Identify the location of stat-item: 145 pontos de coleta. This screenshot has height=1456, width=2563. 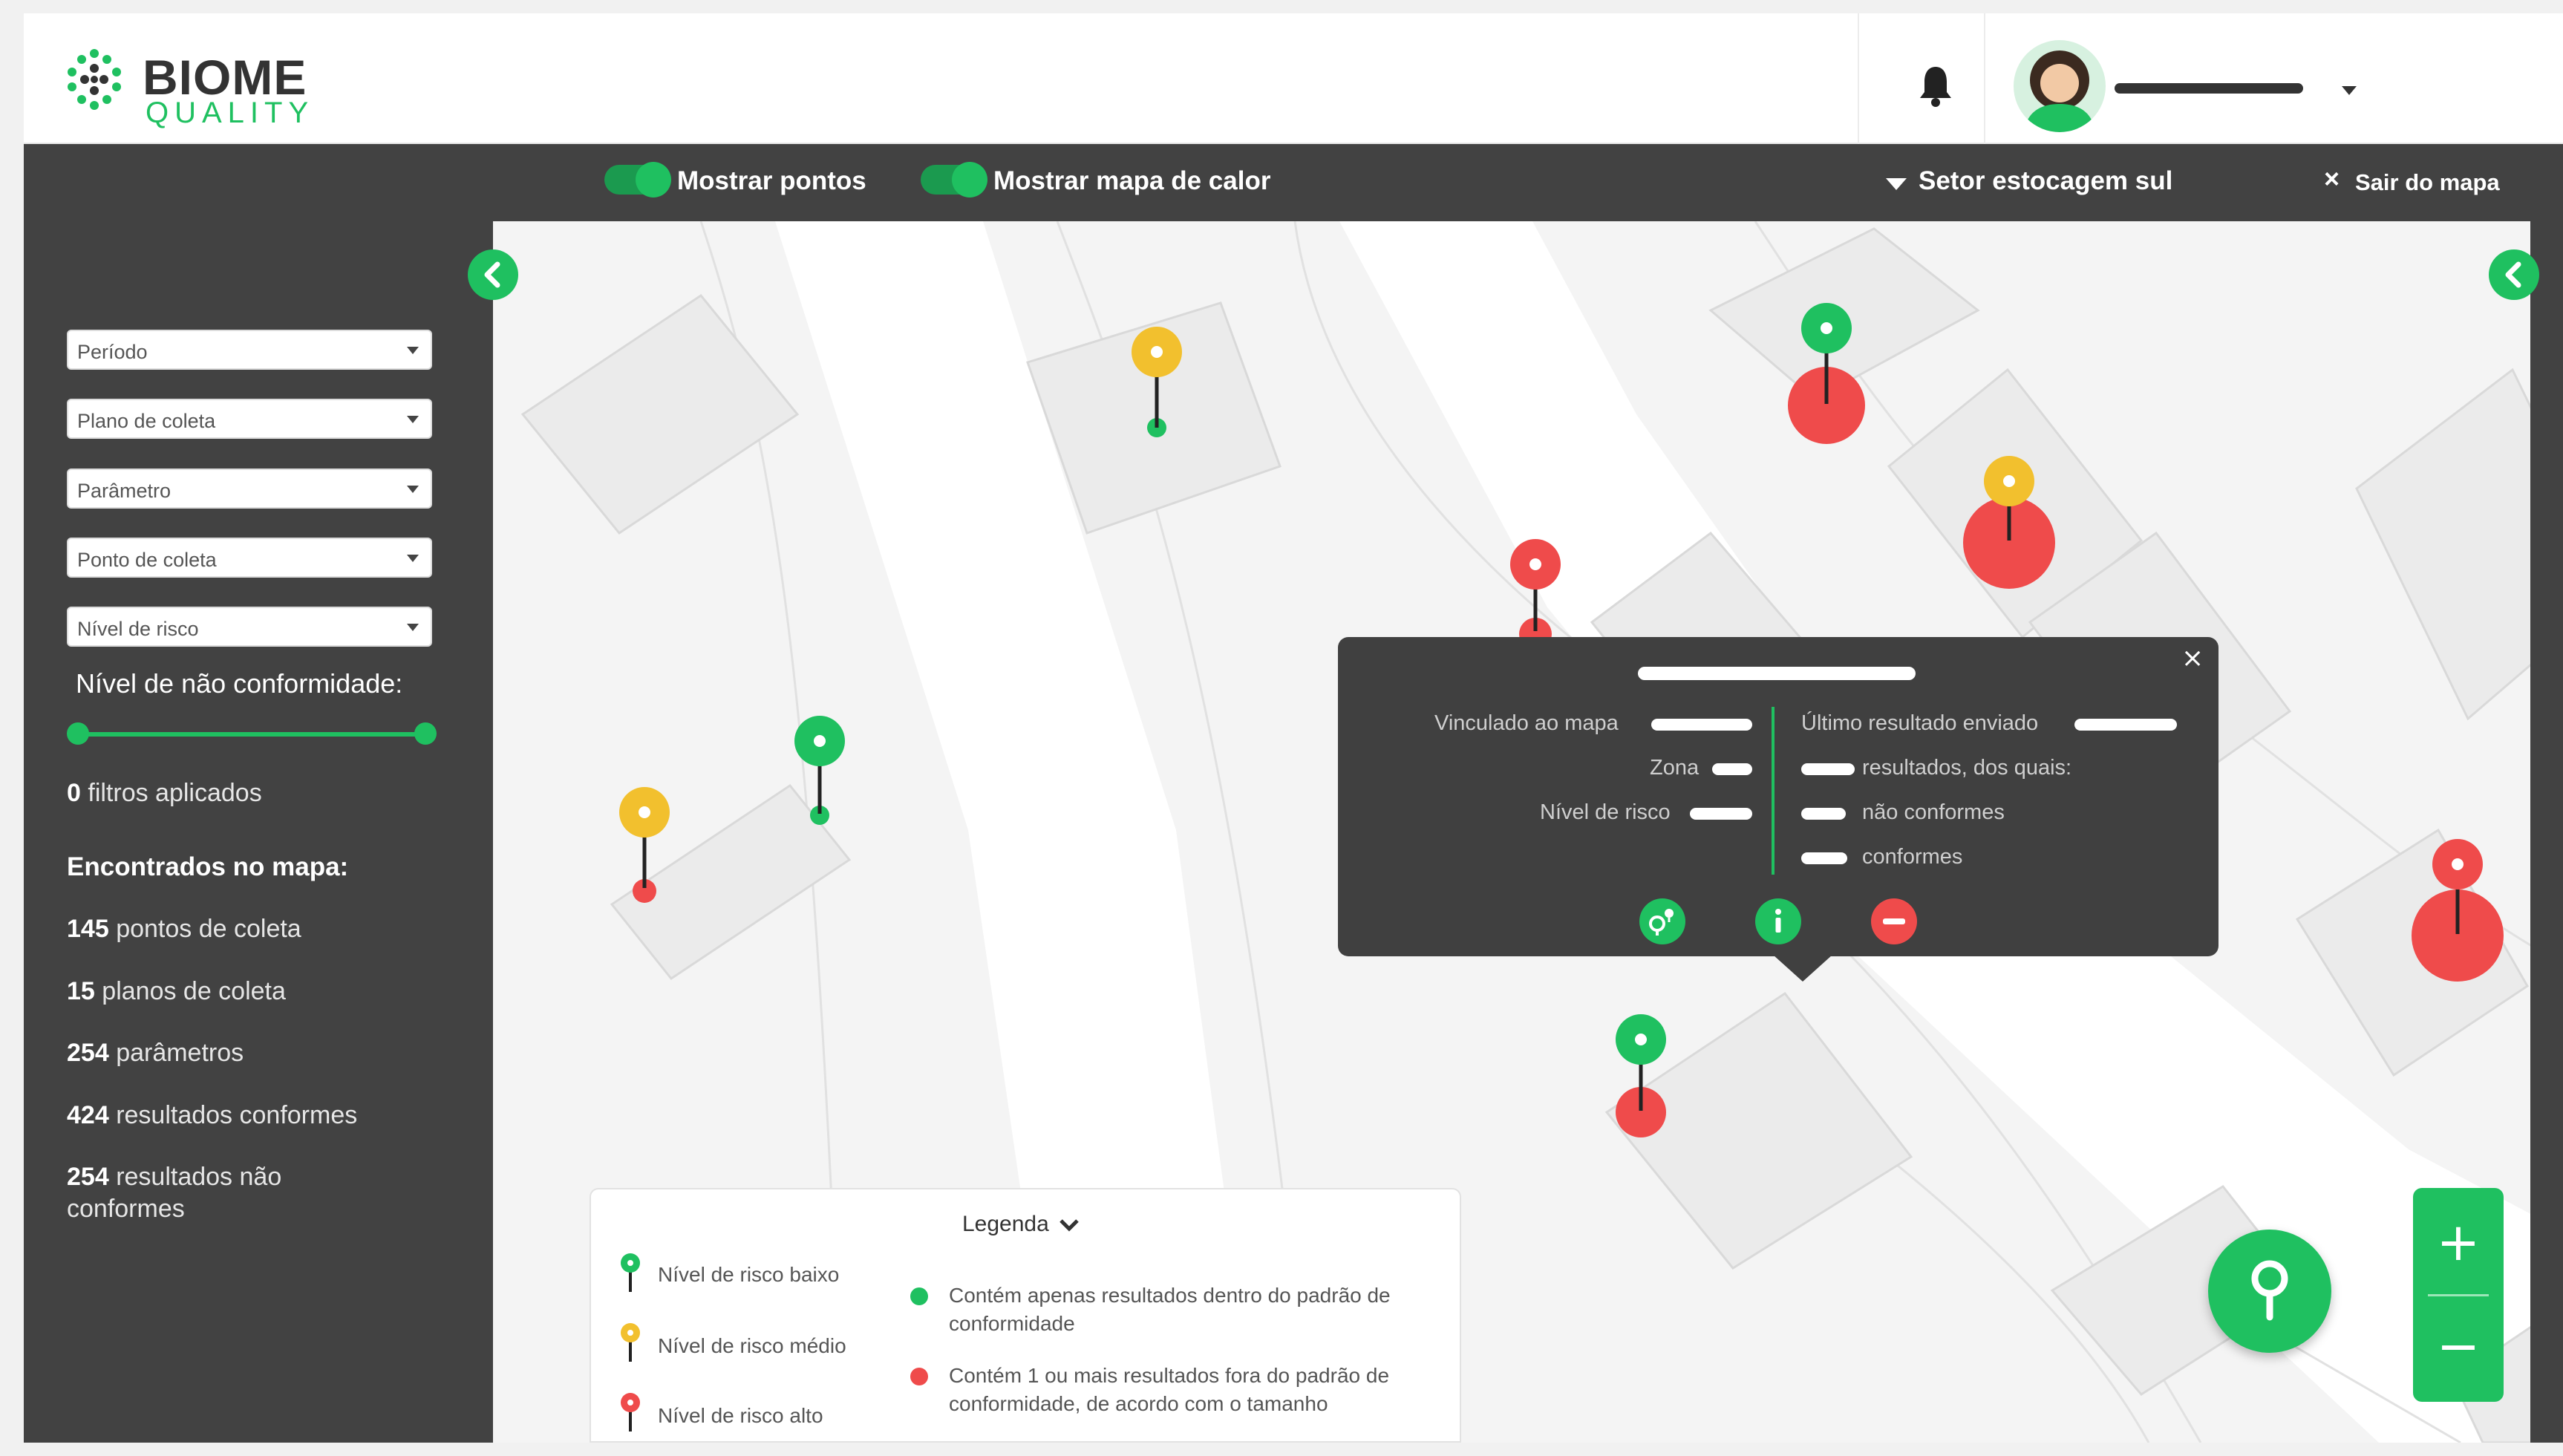
(184, 929).